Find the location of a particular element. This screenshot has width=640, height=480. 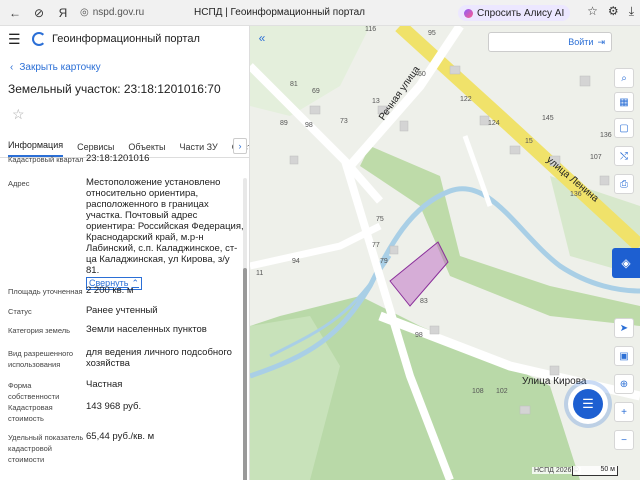

print-tool-icon: ⎙ is located at coordinates (624, 184).